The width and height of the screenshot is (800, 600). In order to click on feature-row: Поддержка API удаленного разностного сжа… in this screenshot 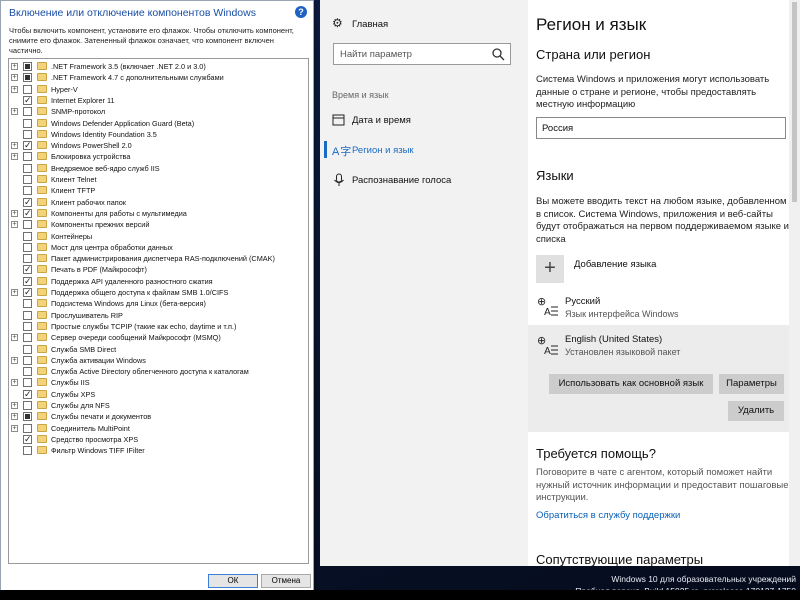, I will do `click(155, 281)`.